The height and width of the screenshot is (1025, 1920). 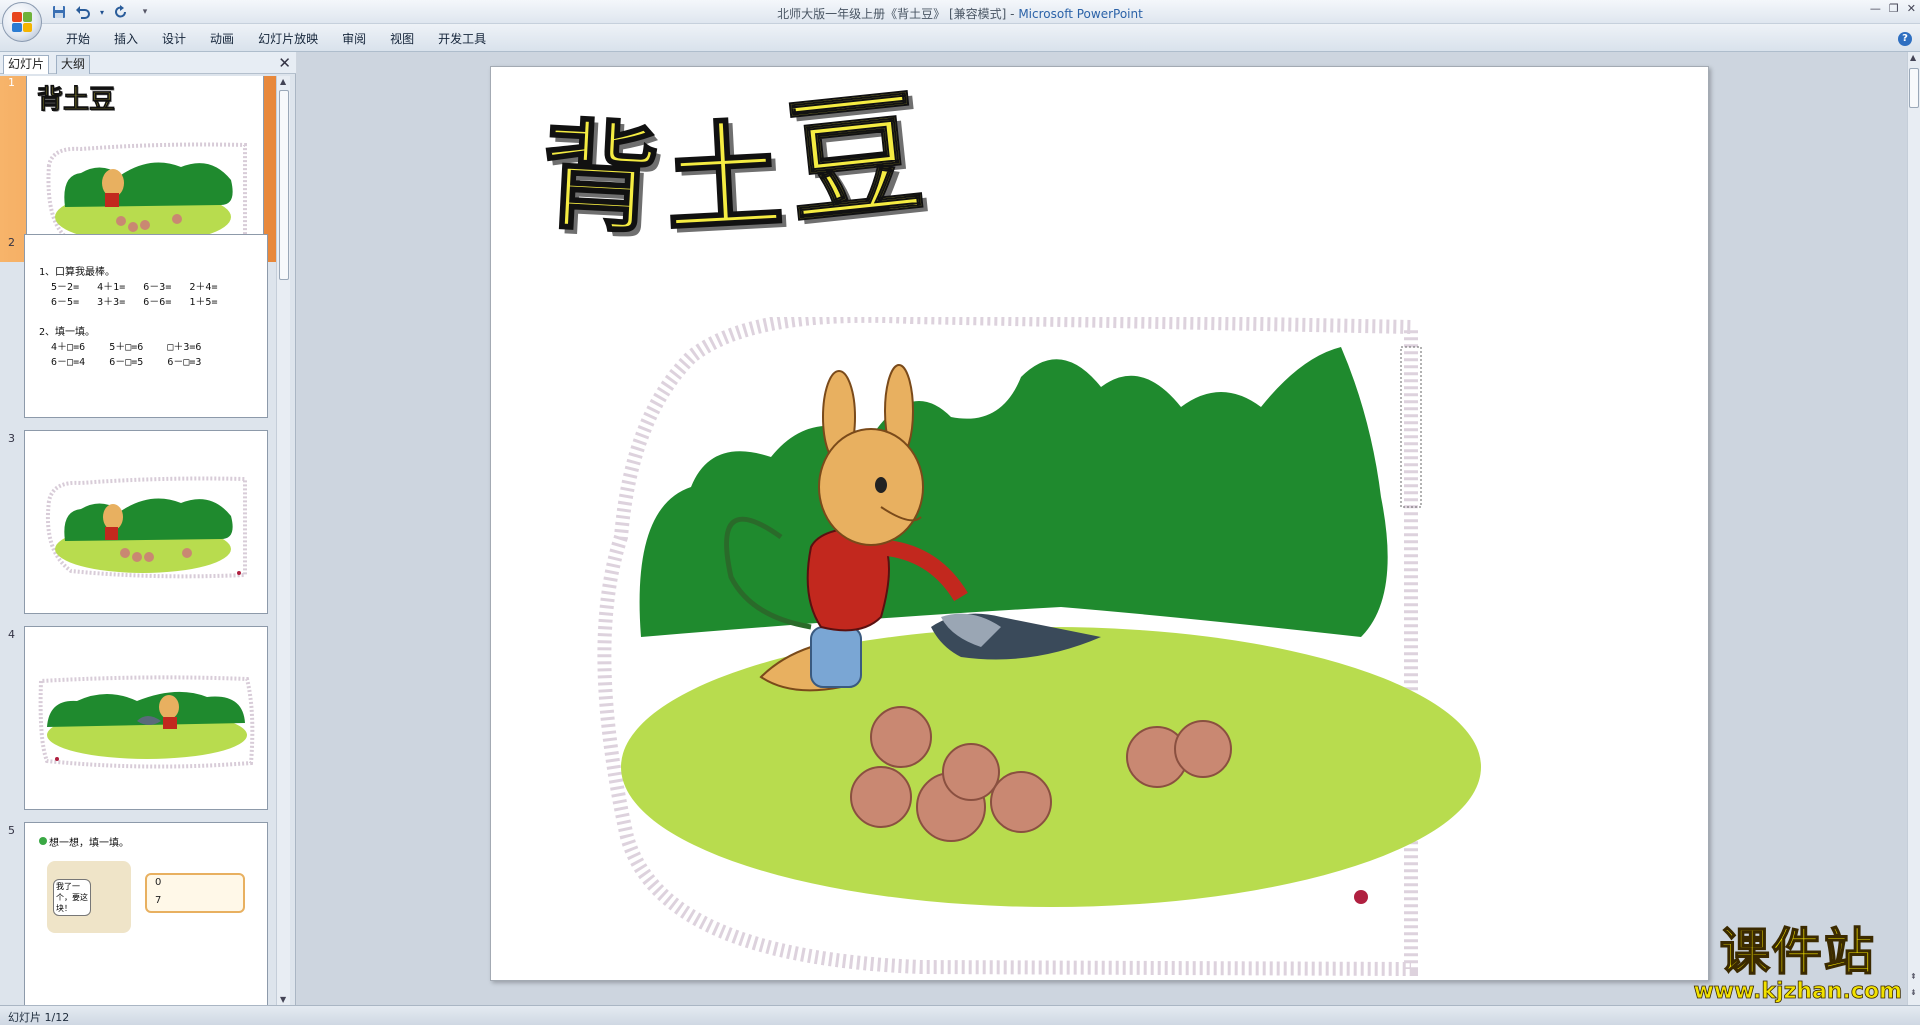 I want to click on slide-number: 2, so click(x=11, y=242).